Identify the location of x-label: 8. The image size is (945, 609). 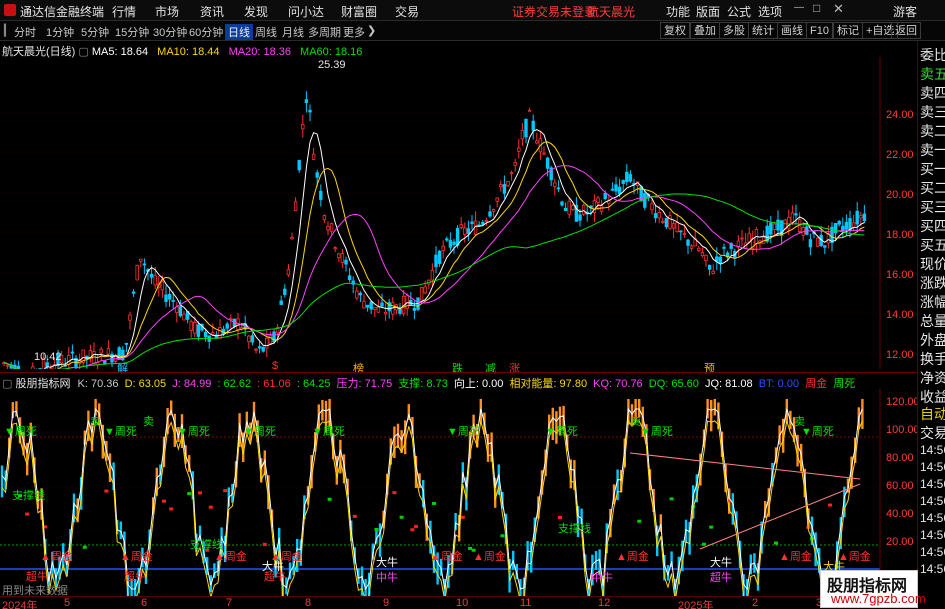
(308, 603).